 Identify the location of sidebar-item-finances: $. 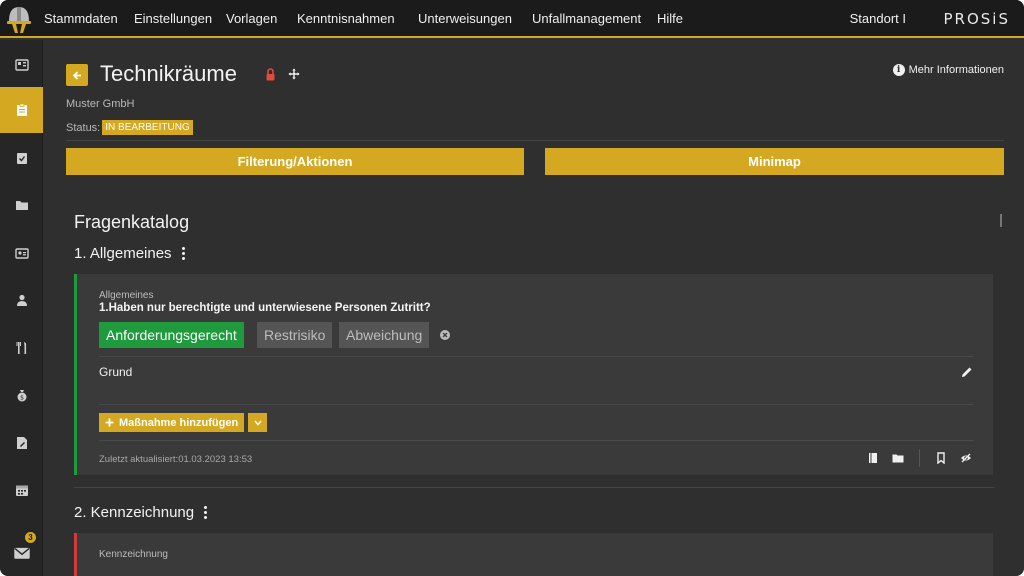
(21, 395).